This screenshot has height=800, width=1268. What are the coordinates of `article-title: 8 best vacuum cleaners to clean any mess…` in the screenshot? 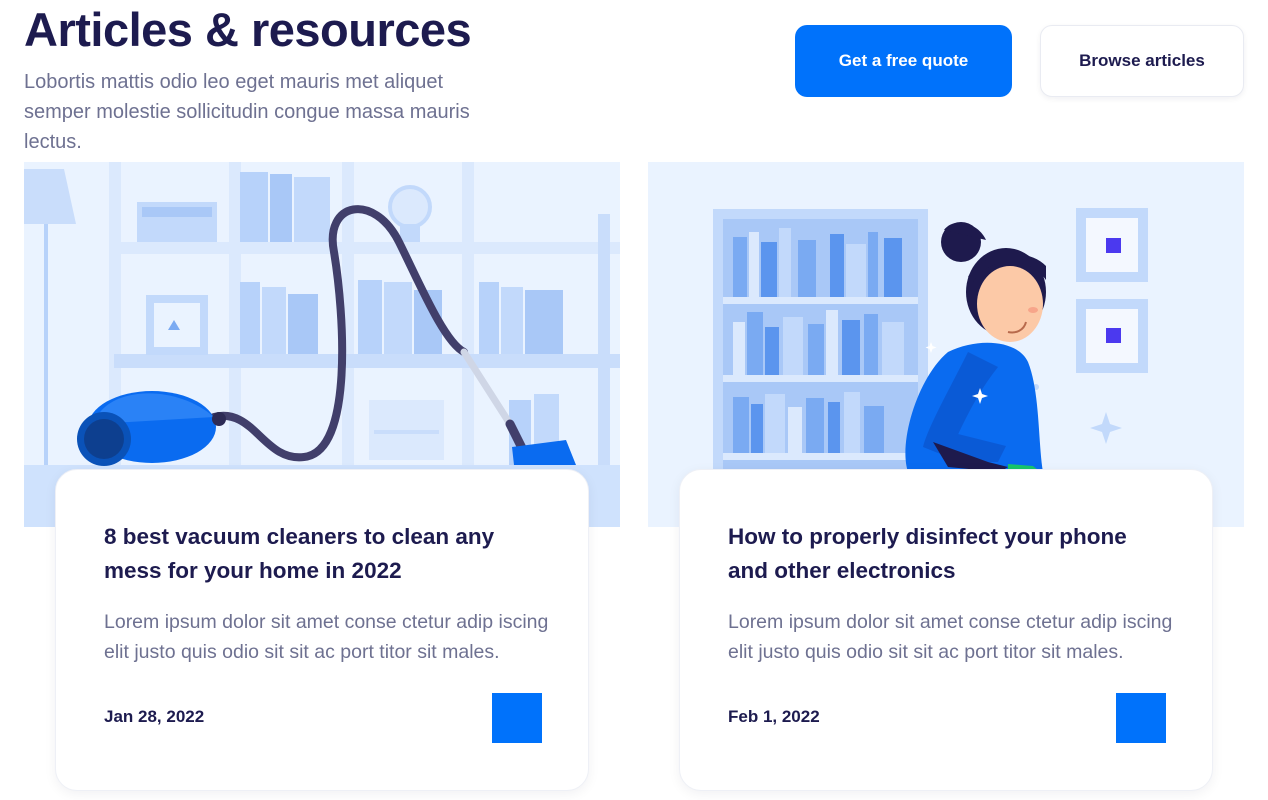 It's located at (314, 554).